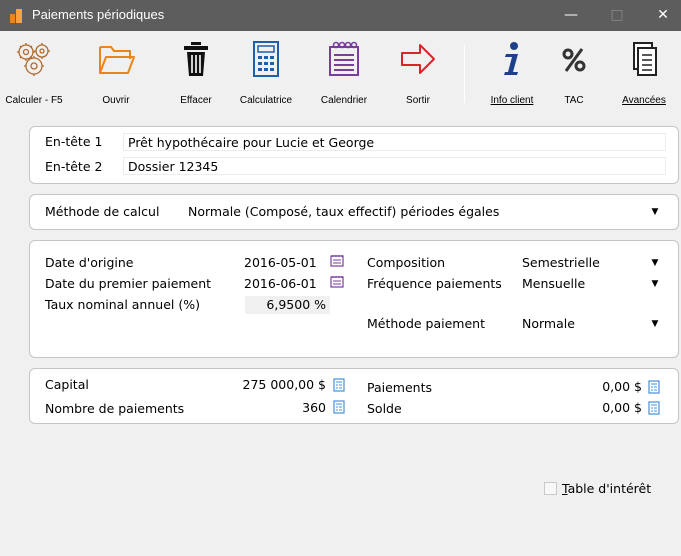 The height and width of the screenshot is (556, 681). Describe the element at coordinates (287, 305) in the screenshot. I see `taux-input: 6,9500 %` at that location.